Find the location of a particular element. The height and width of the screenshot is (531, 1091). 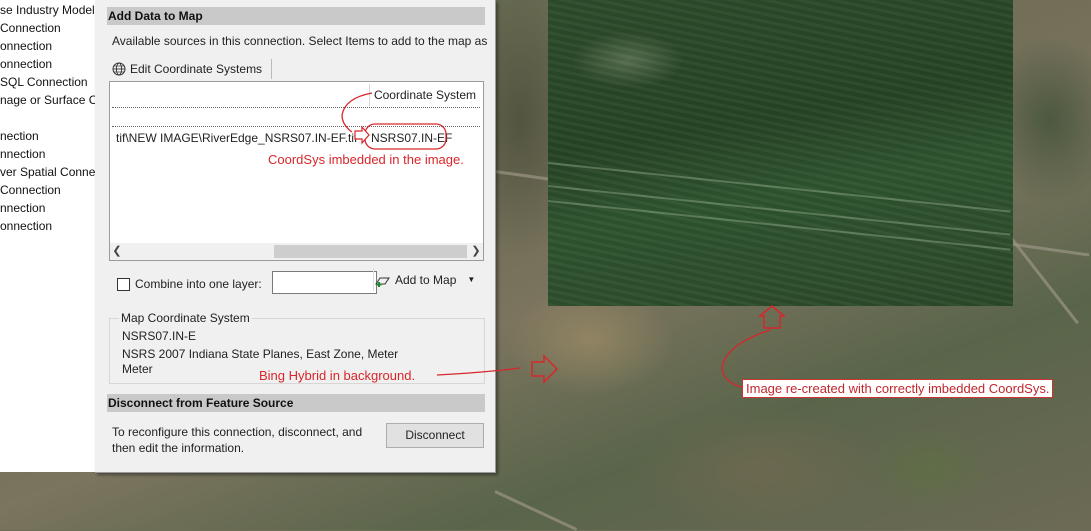

scroll-thumb is located at coordinates (370, 251).